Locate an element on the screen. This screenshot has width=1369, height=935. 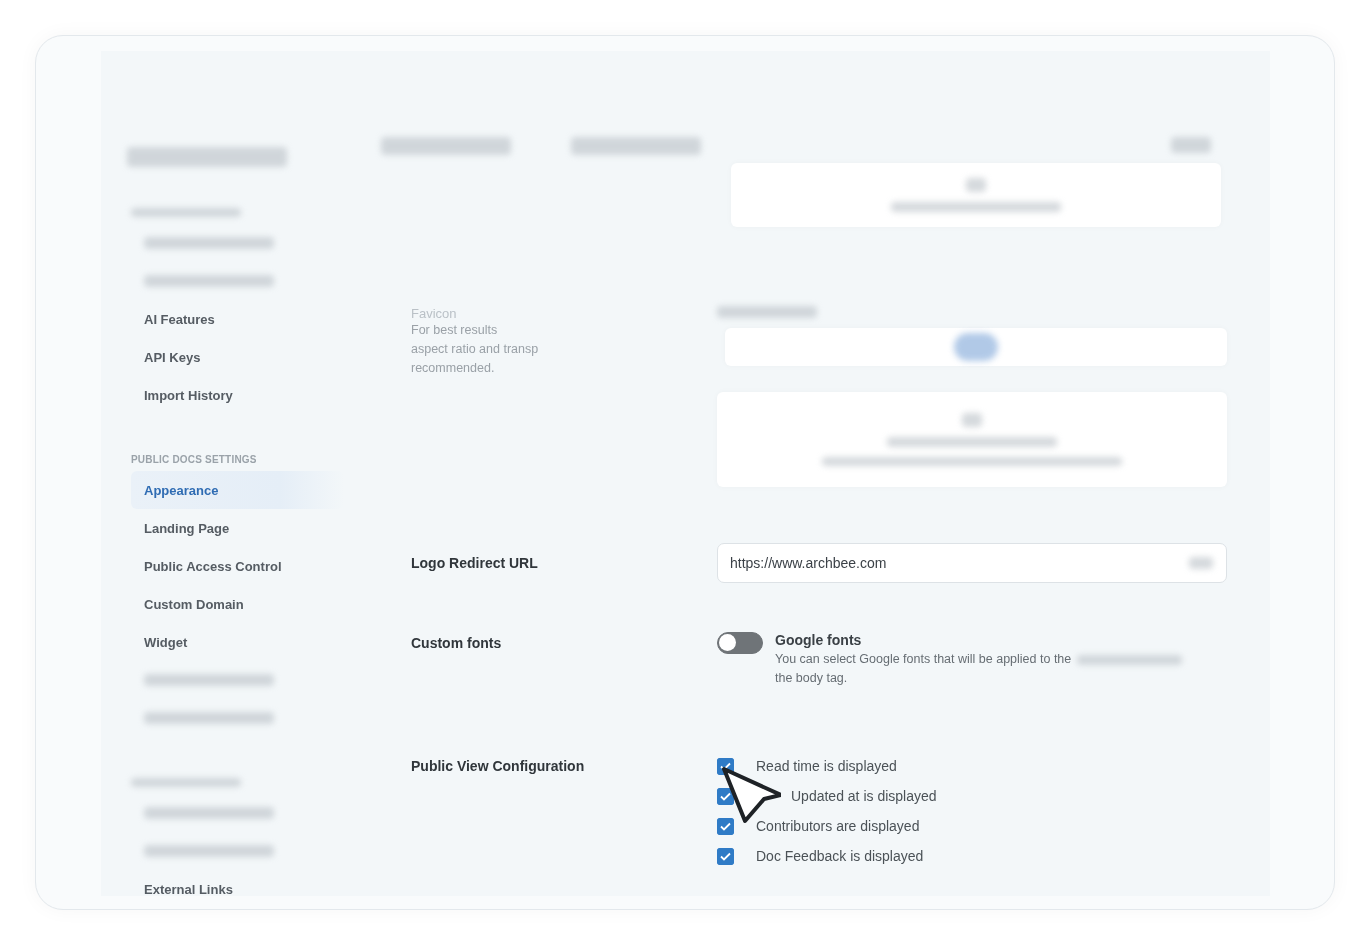
blurred-image is located at coordinates (976, 347).